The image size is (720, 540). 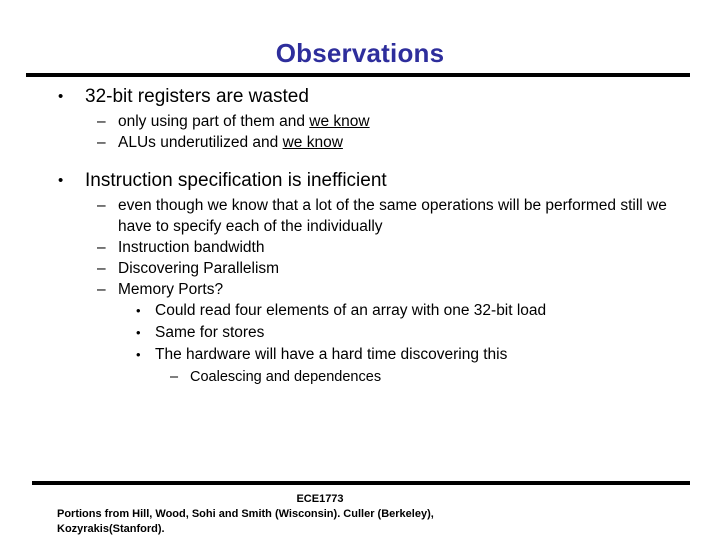 I want to click on bullet-text-plain: ALUs underutilized and, so click(x=200, y=142).